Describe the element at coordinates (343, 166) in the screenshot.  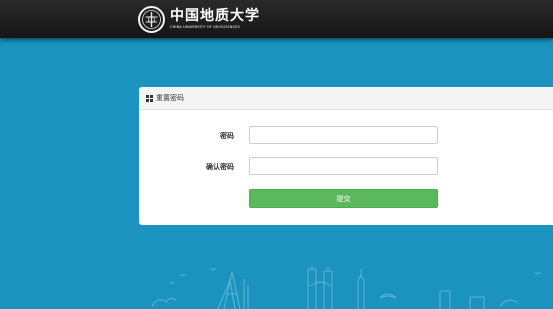
I see `confirm-password-input` at that location.